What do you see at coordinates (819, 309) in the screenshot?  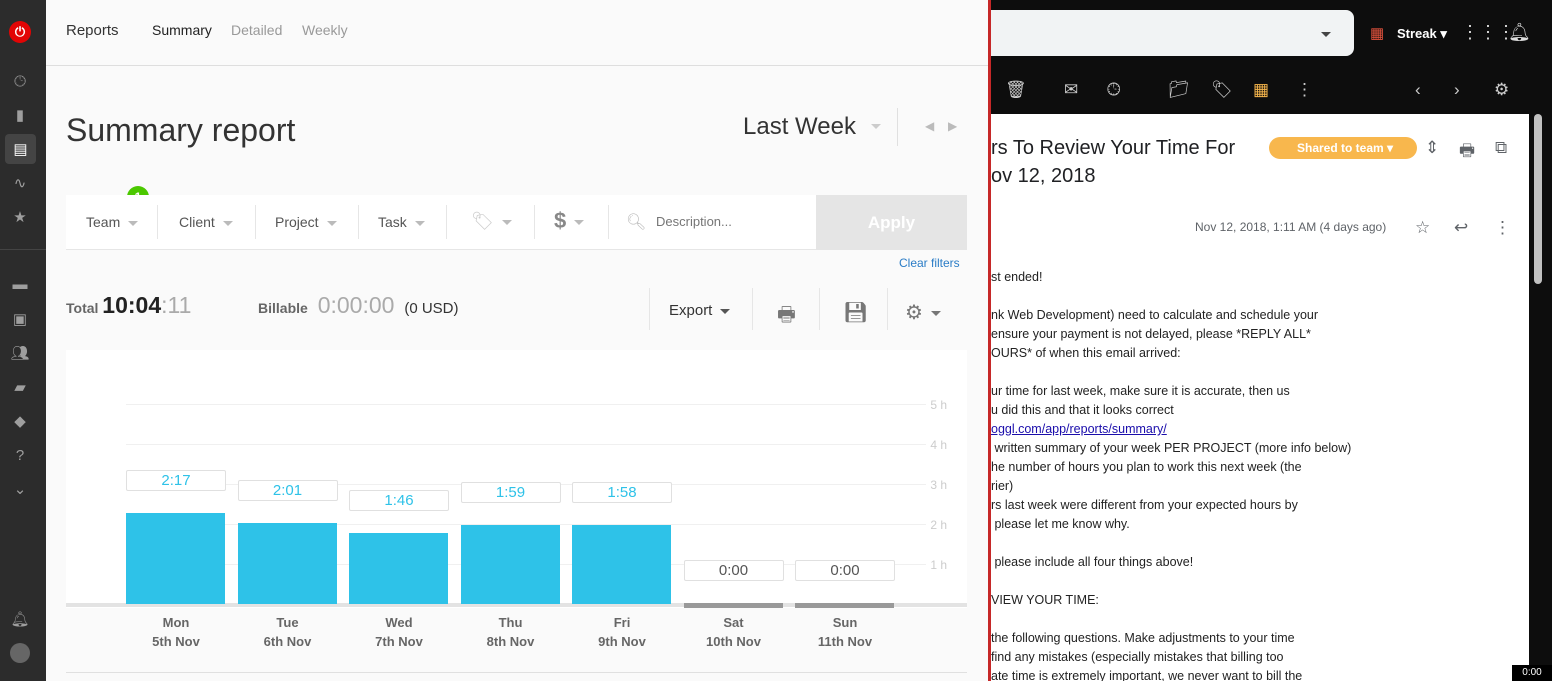 I see `toolbar-divider` at bounding box center [819, 309].